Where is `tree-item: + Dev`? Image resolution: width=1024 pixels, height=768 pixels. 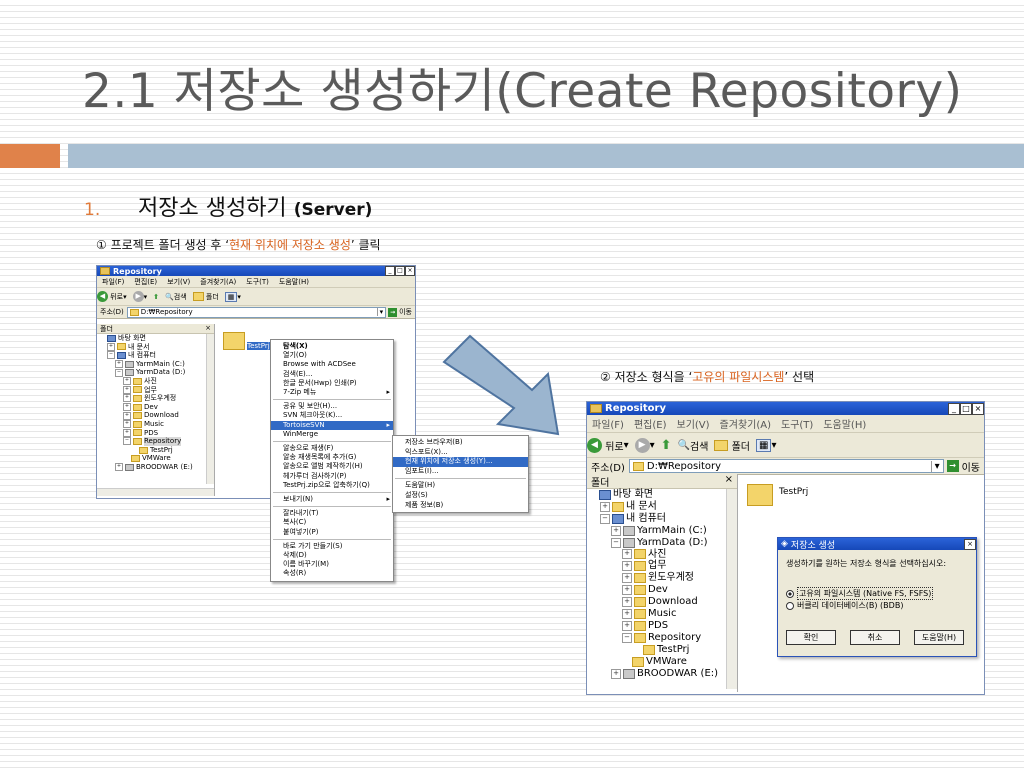 tree-item: + Dev is located at coordinates (155, 407).